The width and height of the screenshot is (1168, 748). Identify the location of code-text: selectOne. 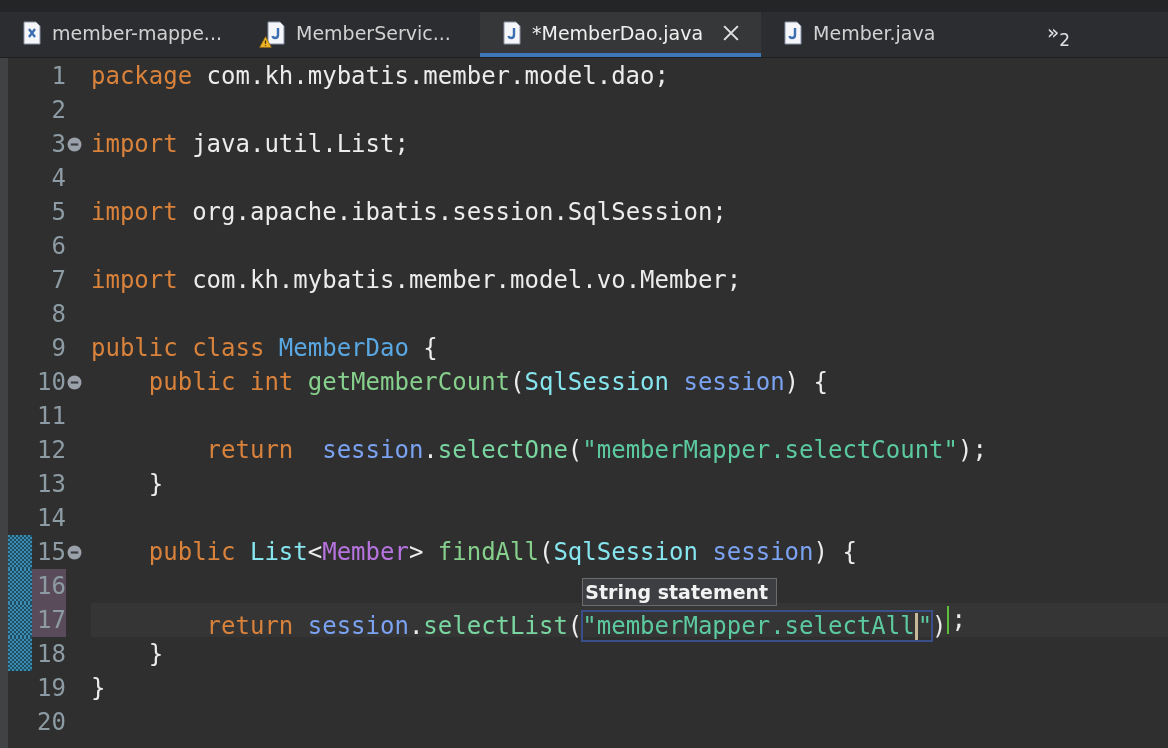
(502, 450).